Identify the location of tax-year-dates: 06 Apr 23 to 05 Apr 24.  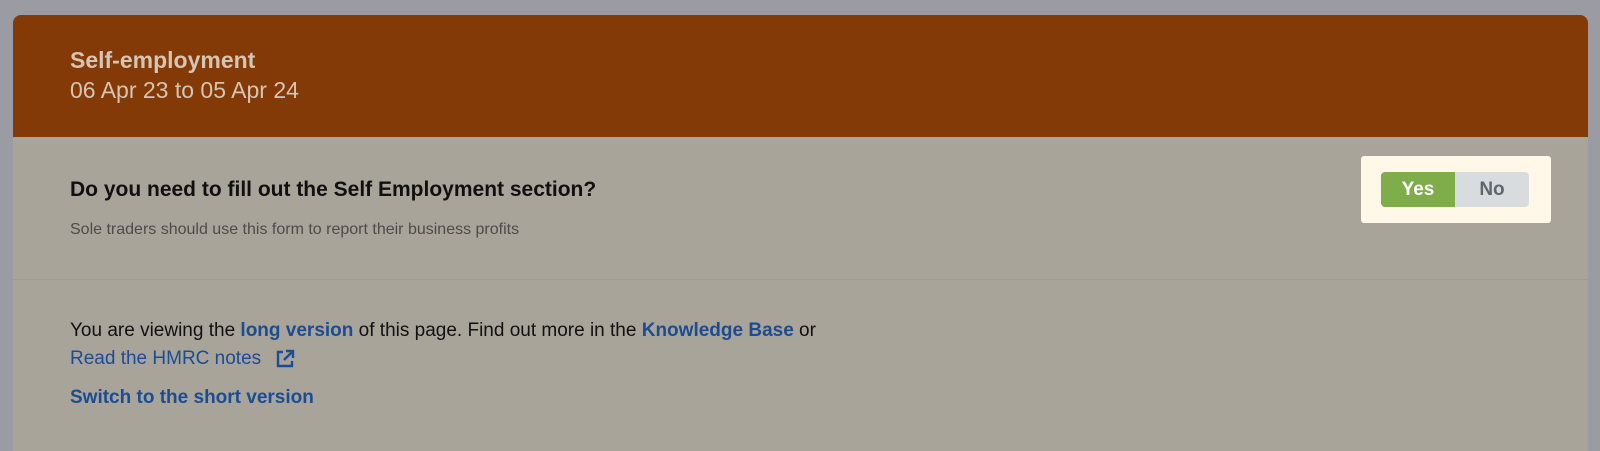
(184, 90).